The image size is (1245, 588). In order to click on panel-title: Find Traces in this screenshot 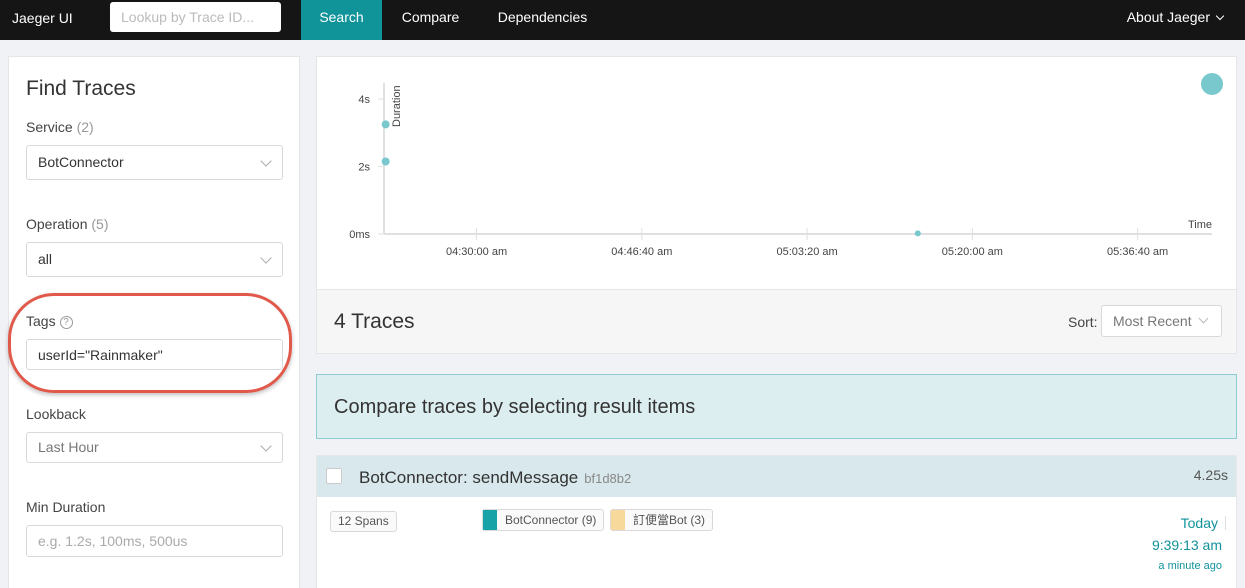, I will do `click(81, 88)`.